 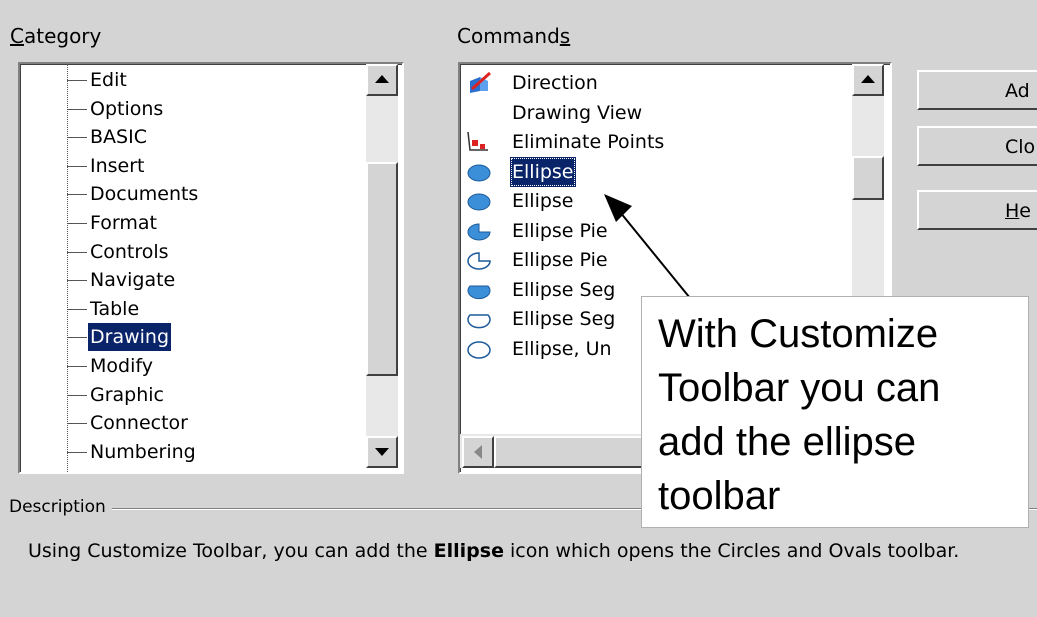 What do you see at coordinates (190, 137) in the screenshot?
I see `category-item: BASIC` at bounding box center [190, 137].